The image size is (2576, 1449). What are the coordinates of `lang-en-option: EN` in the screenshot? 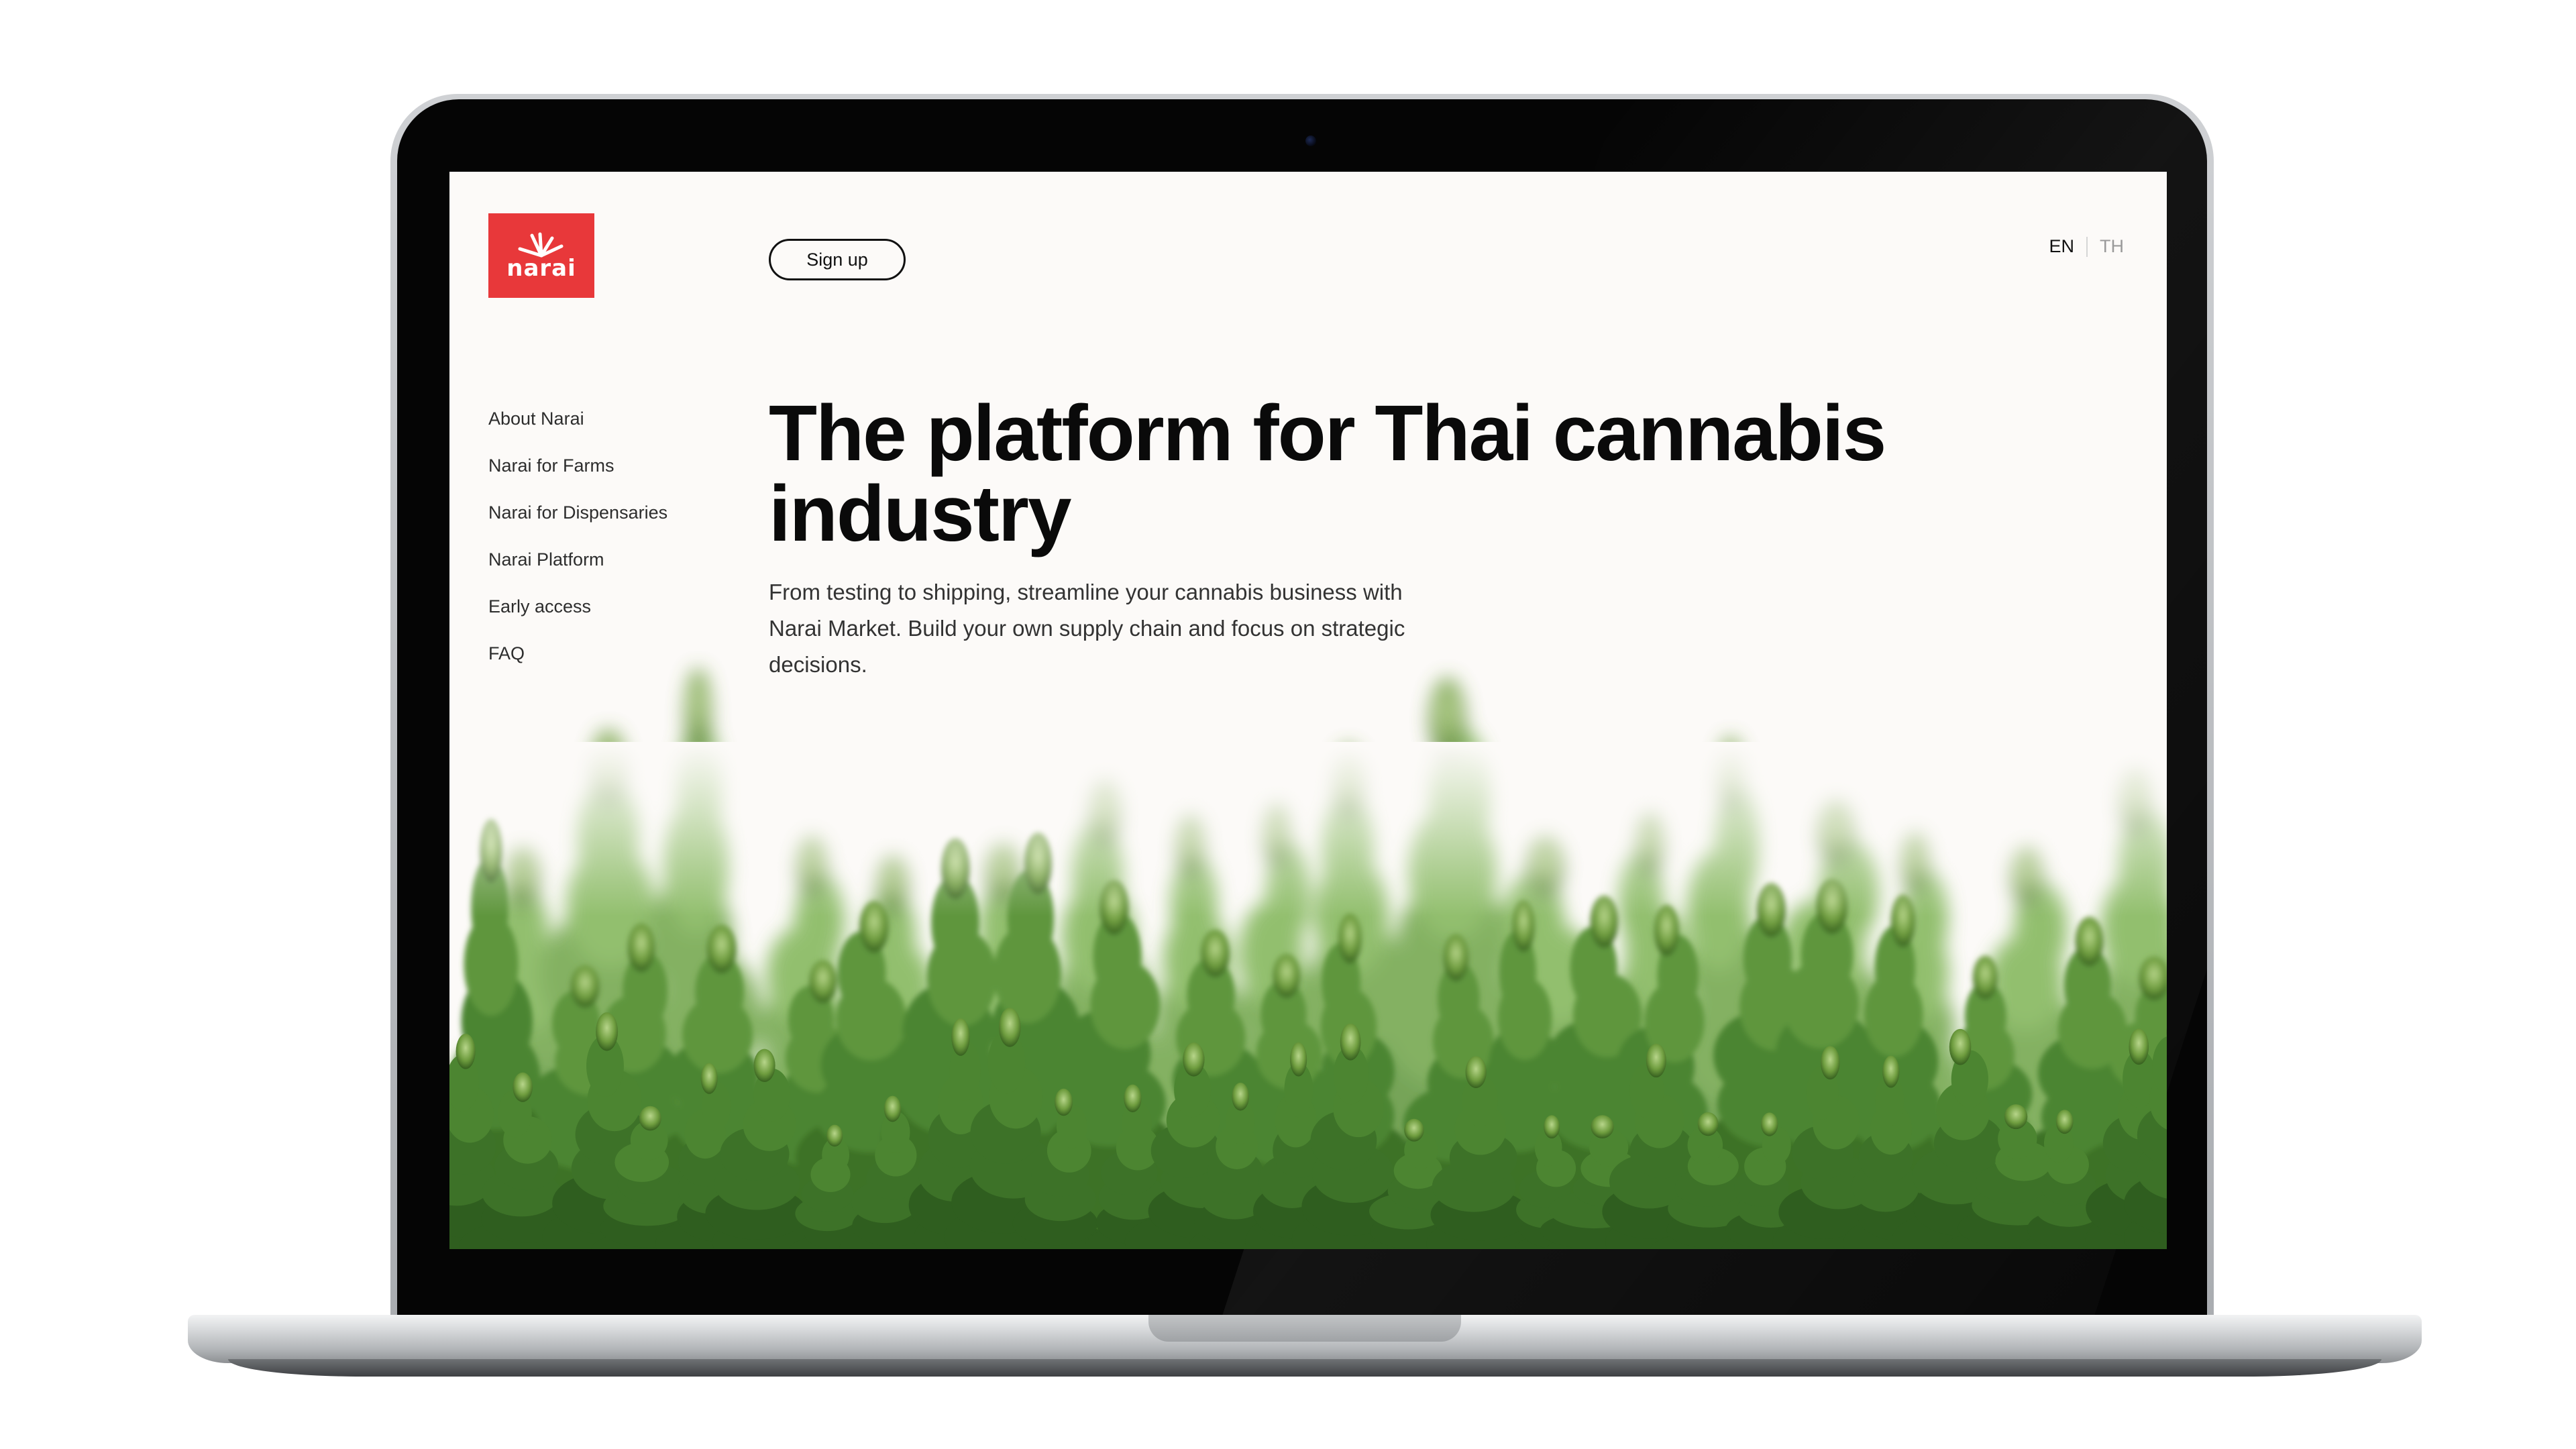 It's located at (2061, 246).